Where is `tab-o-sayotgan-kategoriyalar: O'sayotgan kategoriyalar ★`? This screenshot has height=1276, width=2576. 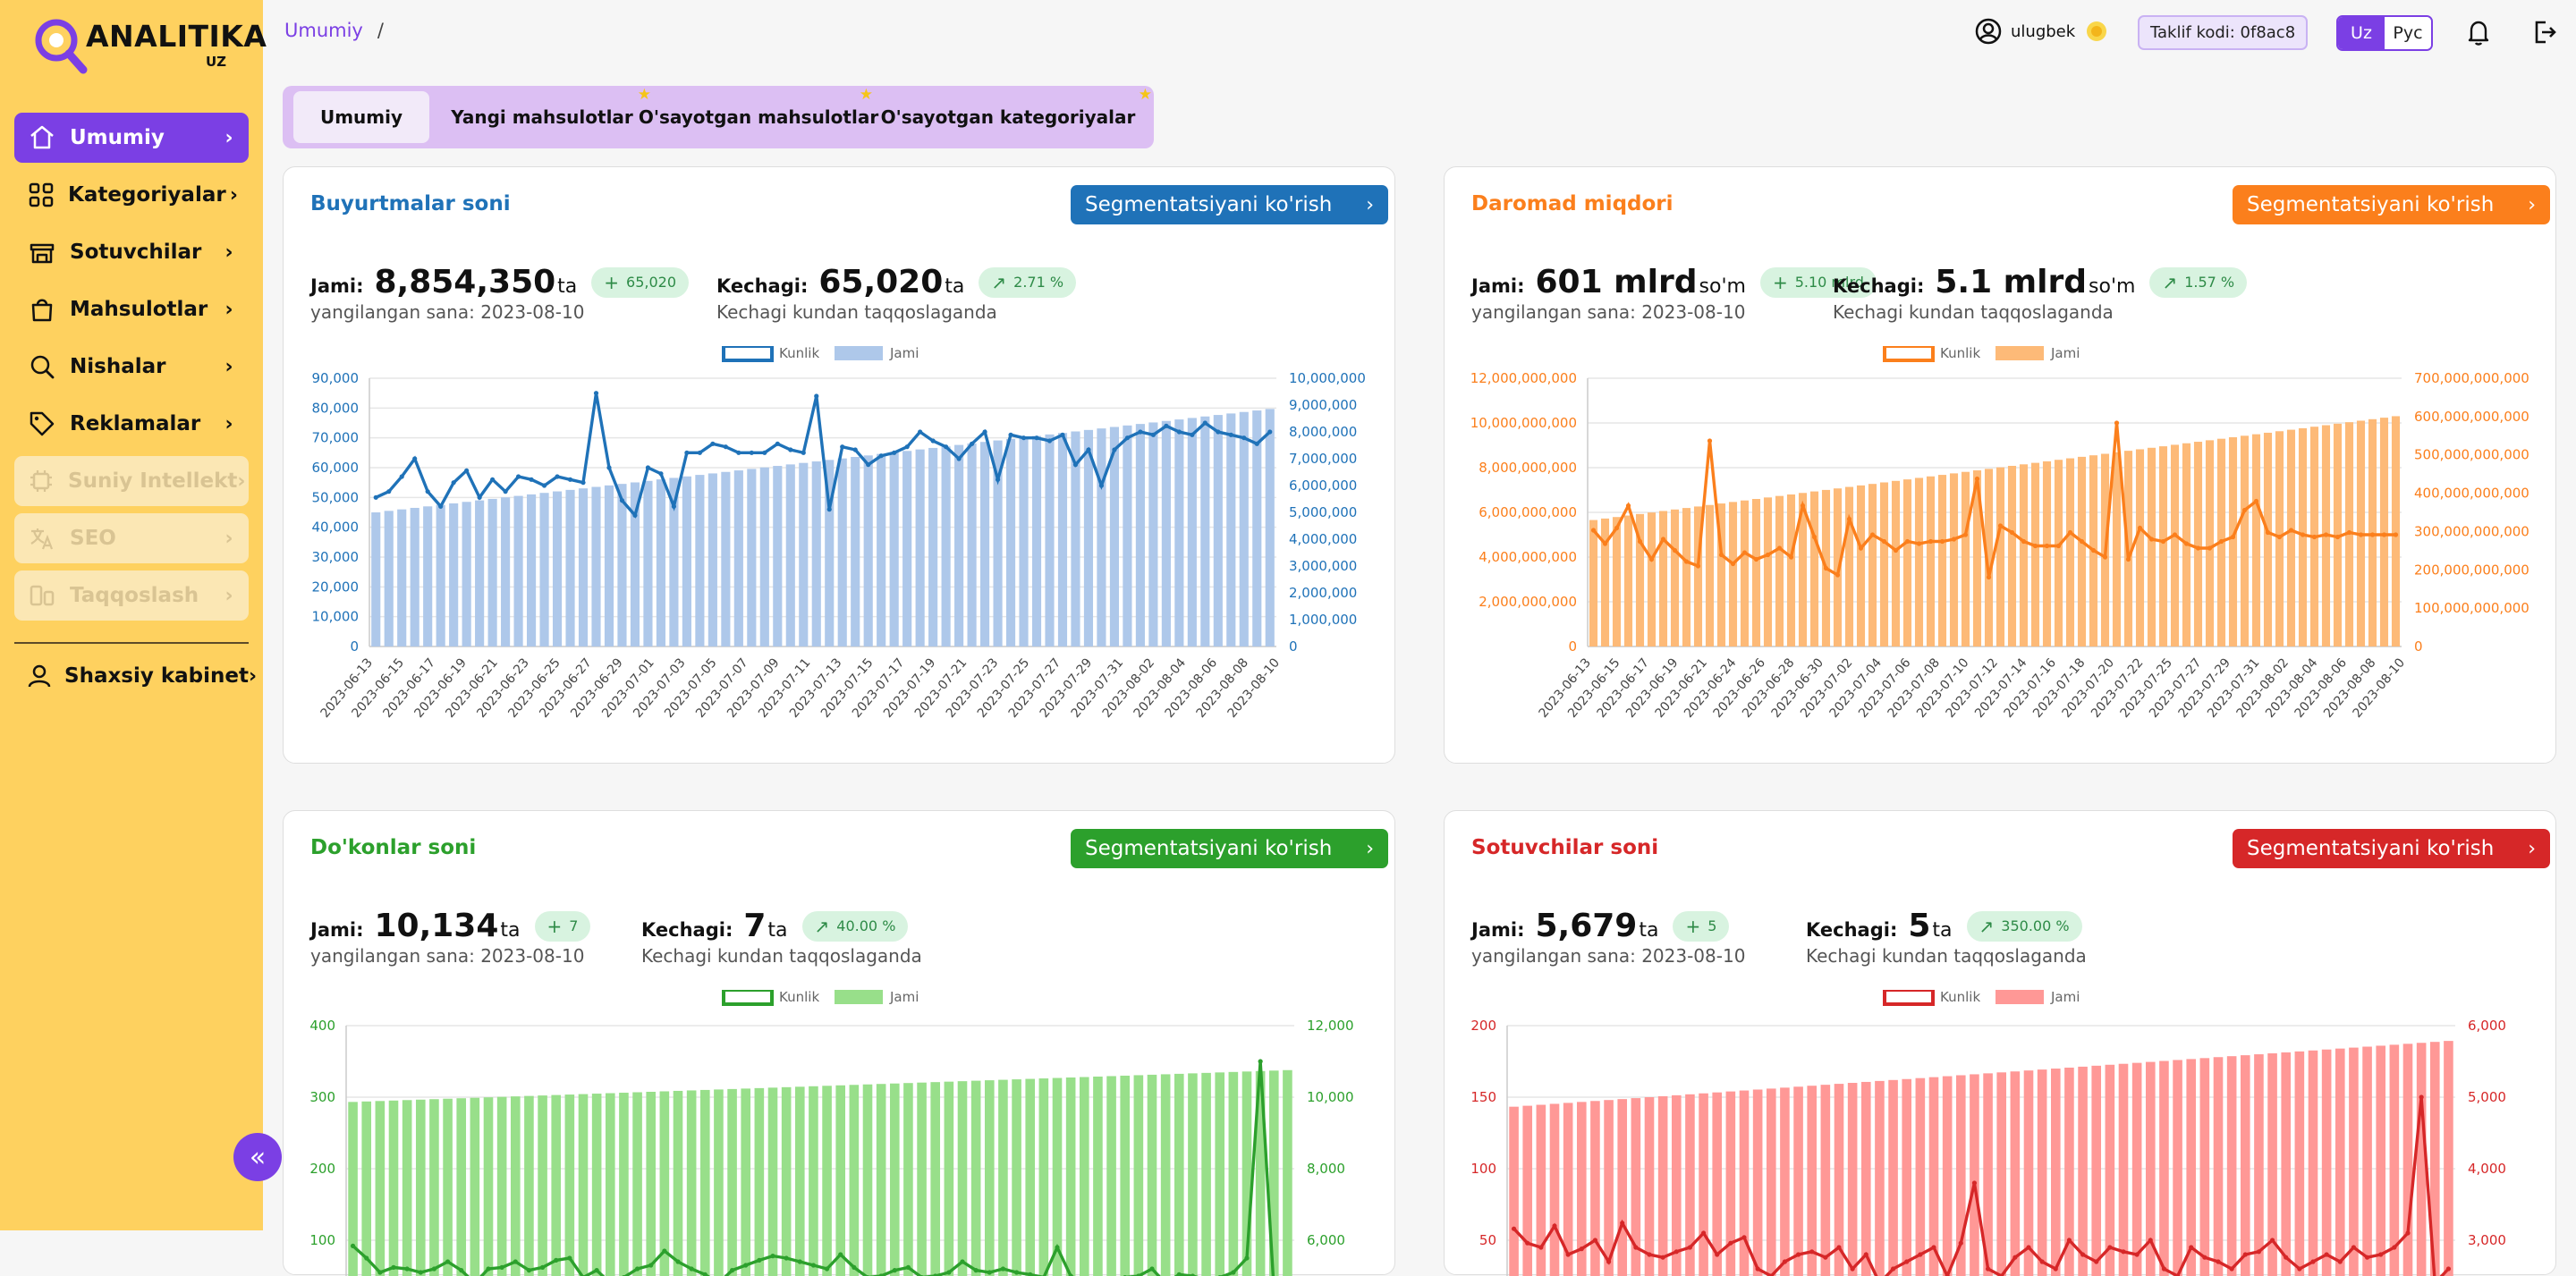
tab-o-sayotgan-kategoriyalar: O'sayotgan kategoriyalar ★ is located at coordinates (1012, 114).